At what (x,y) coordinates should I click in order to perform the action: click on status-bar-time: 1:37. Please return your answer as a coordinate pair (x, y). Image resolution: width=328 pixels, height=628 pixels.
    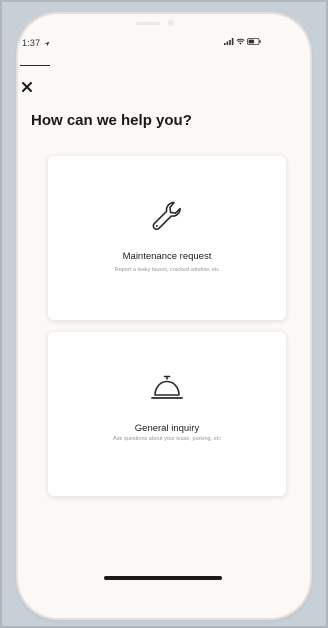
    Looking at the image, I should click on (36, 43).